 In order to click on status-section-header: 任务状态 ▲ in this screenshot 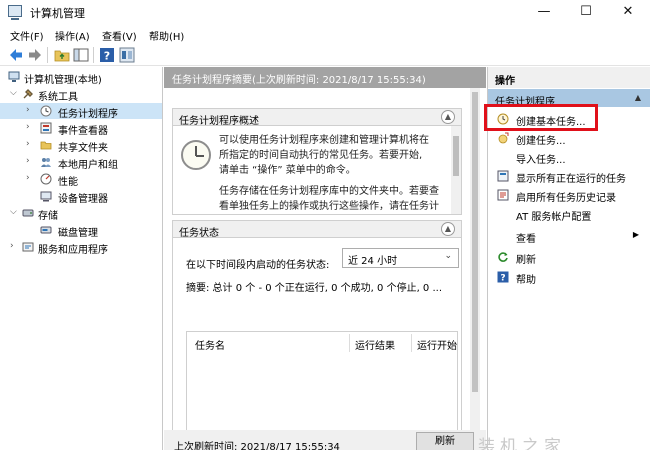, I will do `click(317, 229)`.